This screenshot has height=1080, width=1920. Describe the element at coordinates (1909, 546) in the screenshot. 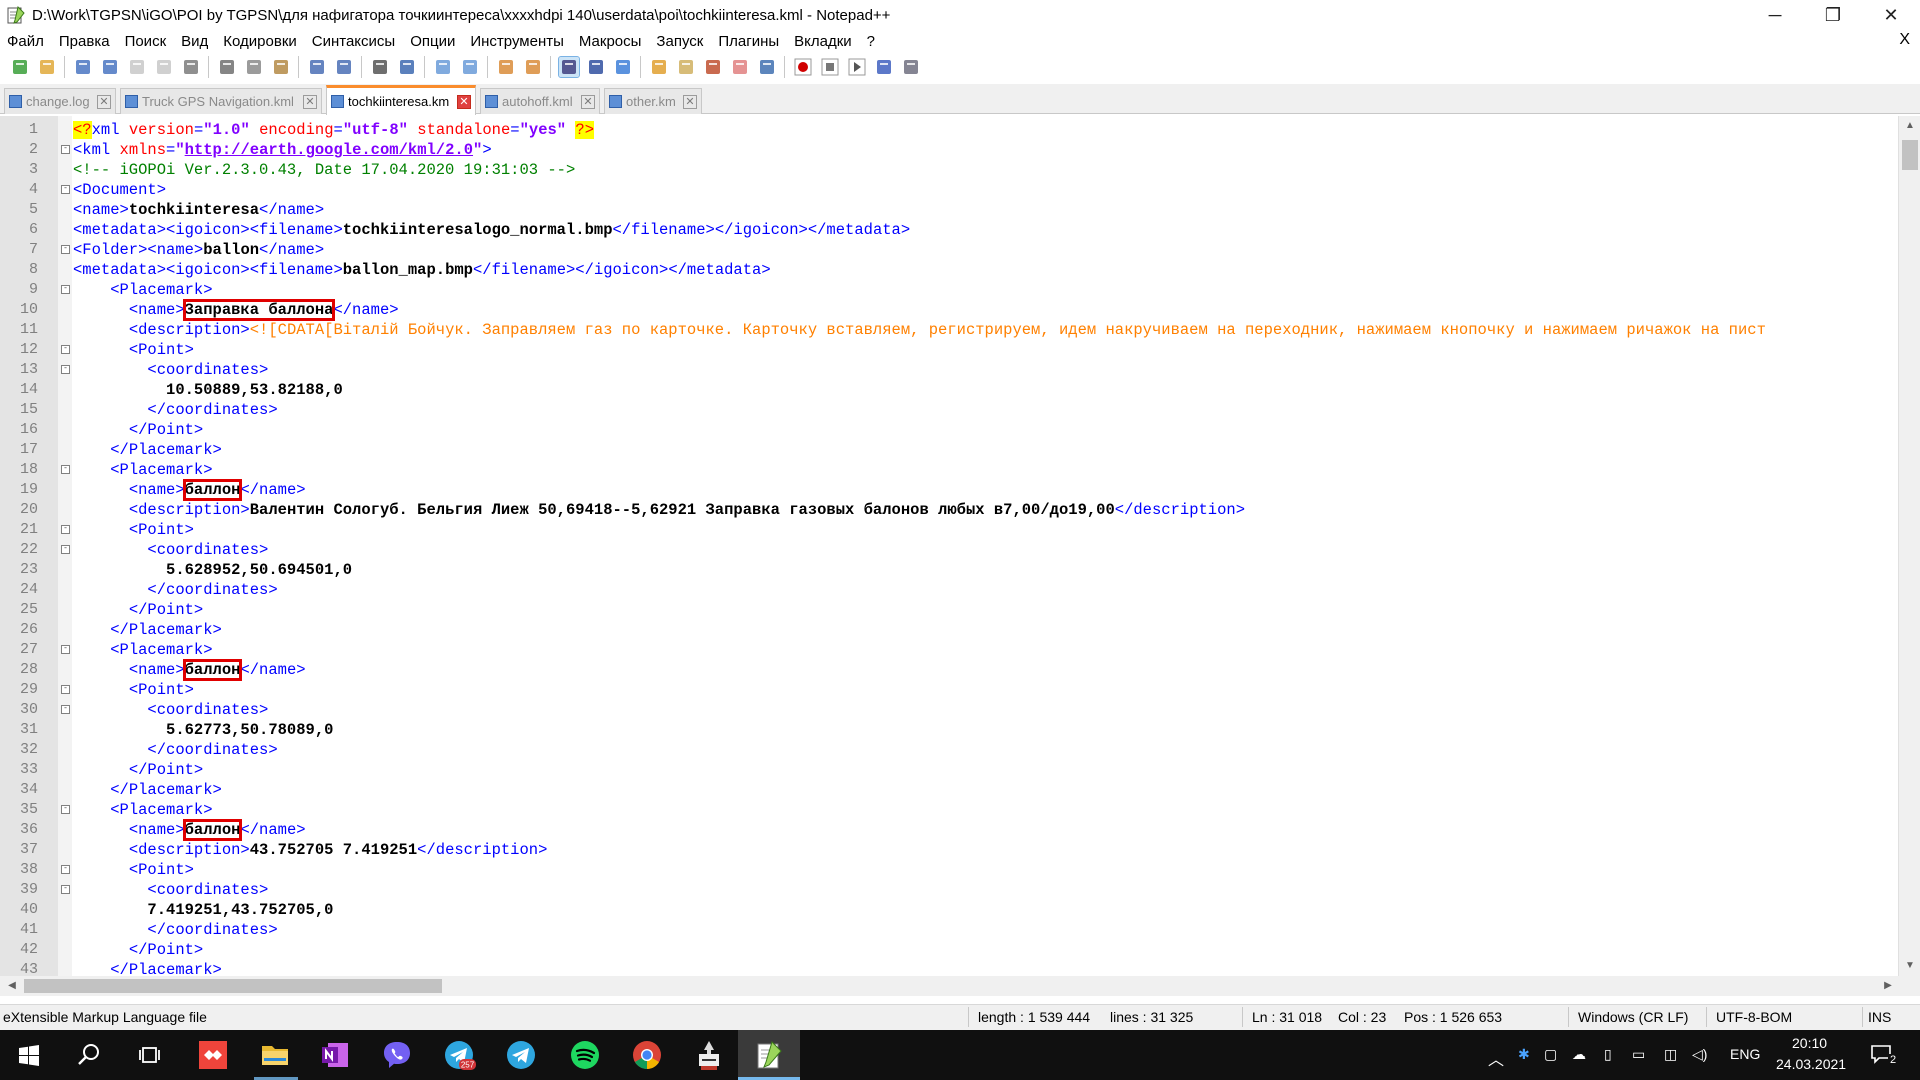

I see `vertical-scrollbar: ▲ ▼` at that location.